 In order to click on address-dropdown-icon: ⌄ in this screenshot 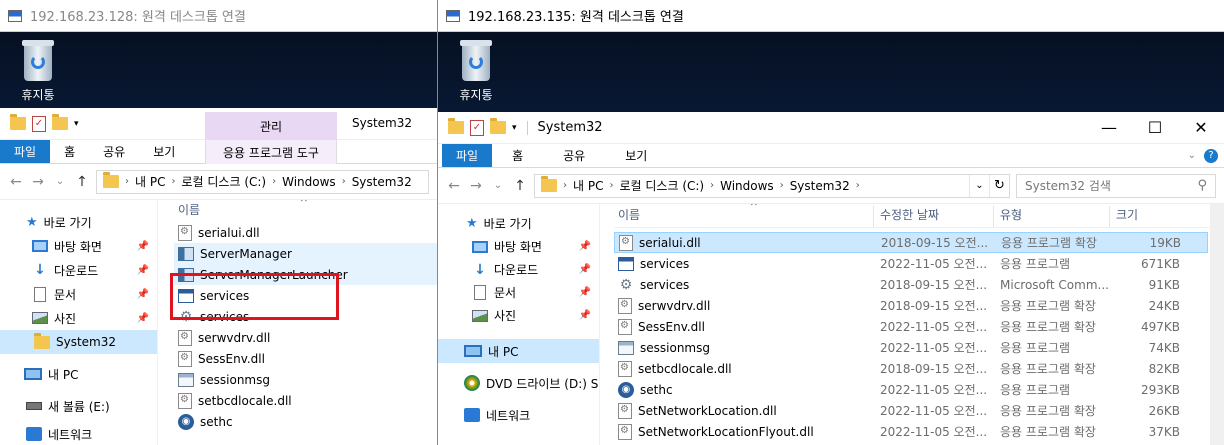, I will do `click(979, 185)`.